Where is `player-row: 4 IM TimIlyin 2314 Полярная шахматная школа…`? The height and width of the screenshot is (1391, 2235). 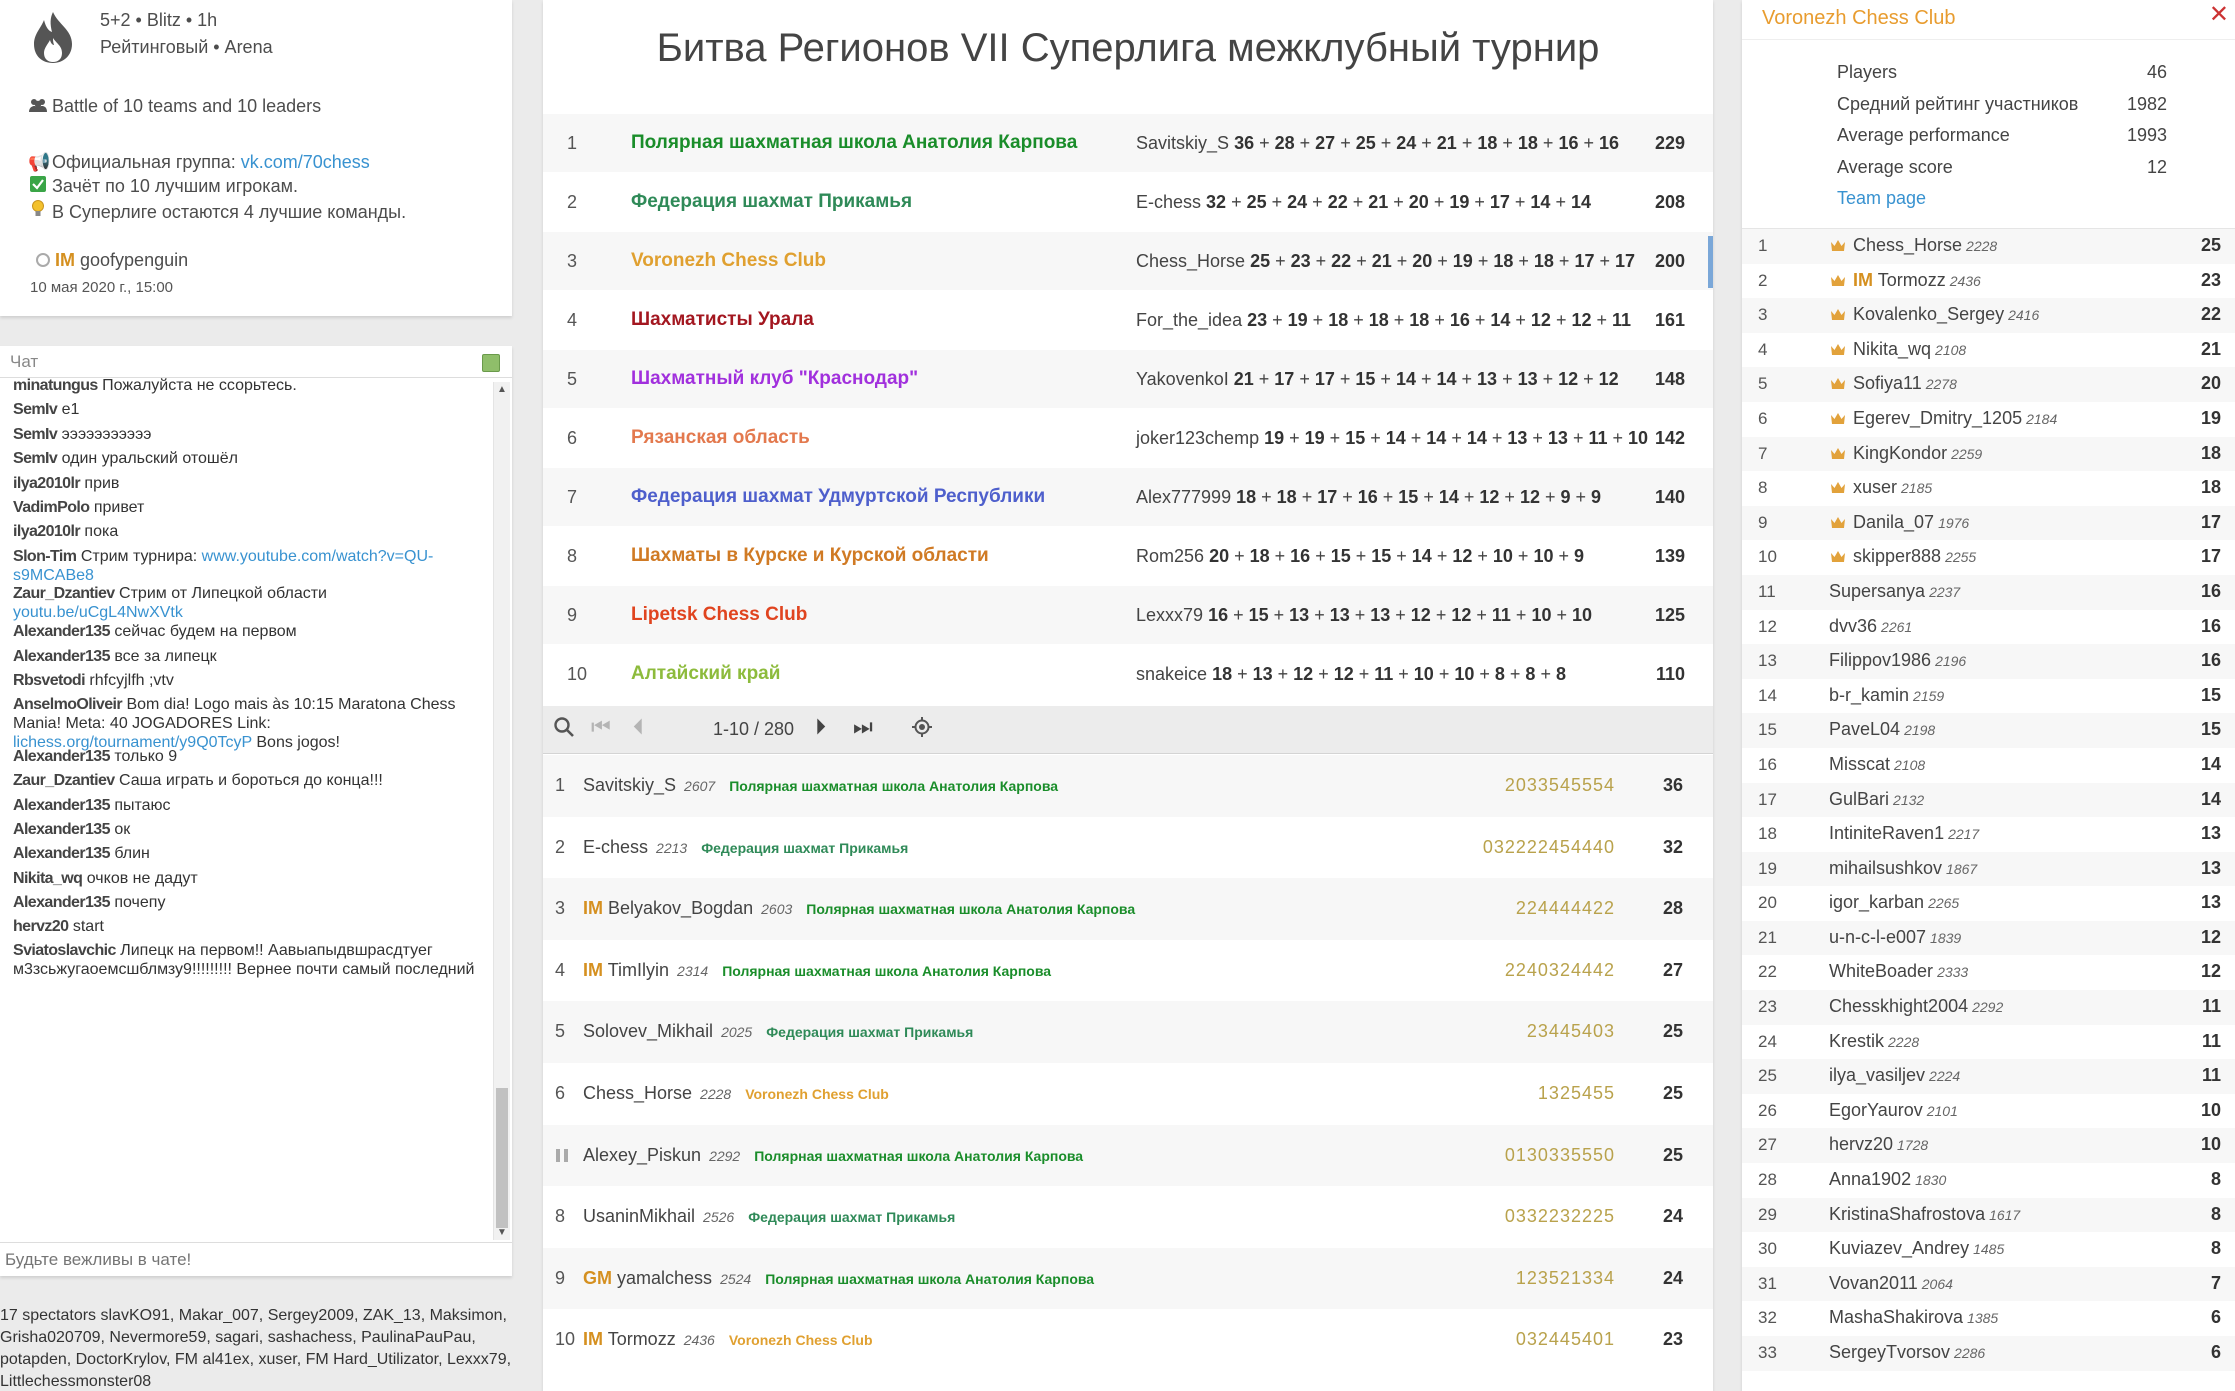 player-row: 4 IM TimIlyin 2314 Полярная шахматная школа… is located at coordinates (1128, 971).